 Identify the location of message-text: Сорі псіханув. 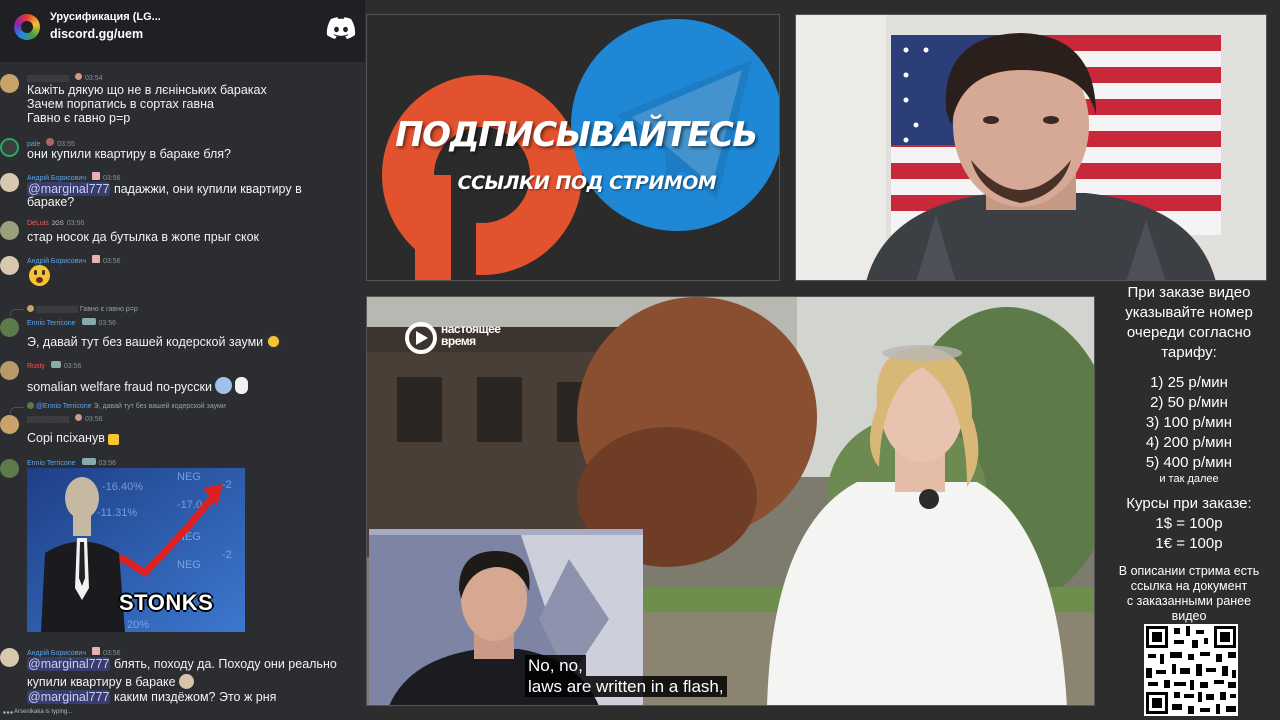
(73, 438).